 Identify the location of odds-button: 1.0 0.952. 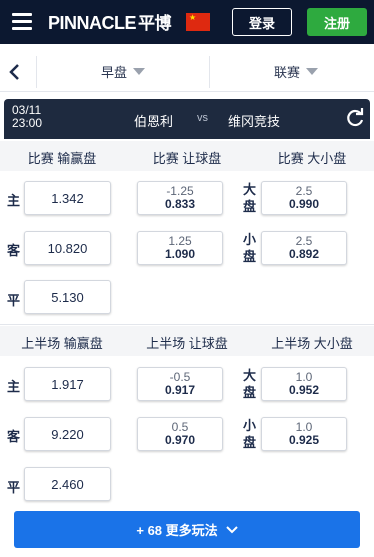
(304, 384).